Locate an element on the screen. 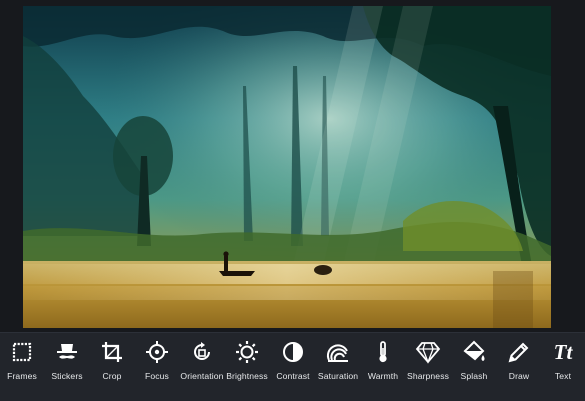 This screenshot has height=401, width=585. tool-contrast: Contrast is located at coordinates (293, 367).